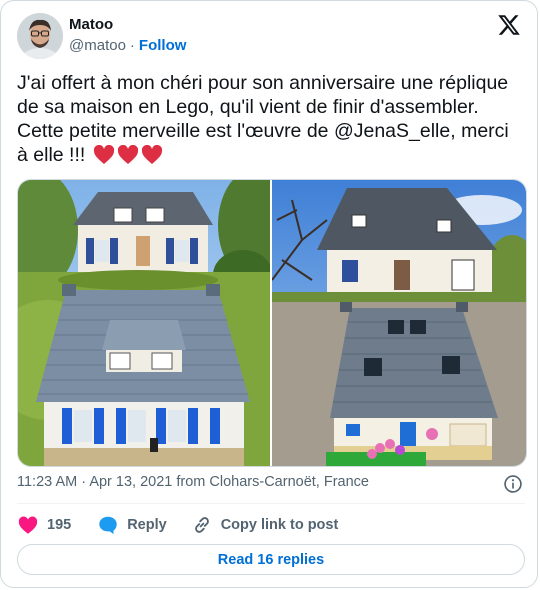 The height and width of the screenshot is (590, 540). Describe the element at coordinates (59, 525) in the screenshot. I see `like-count: 195` at that location.